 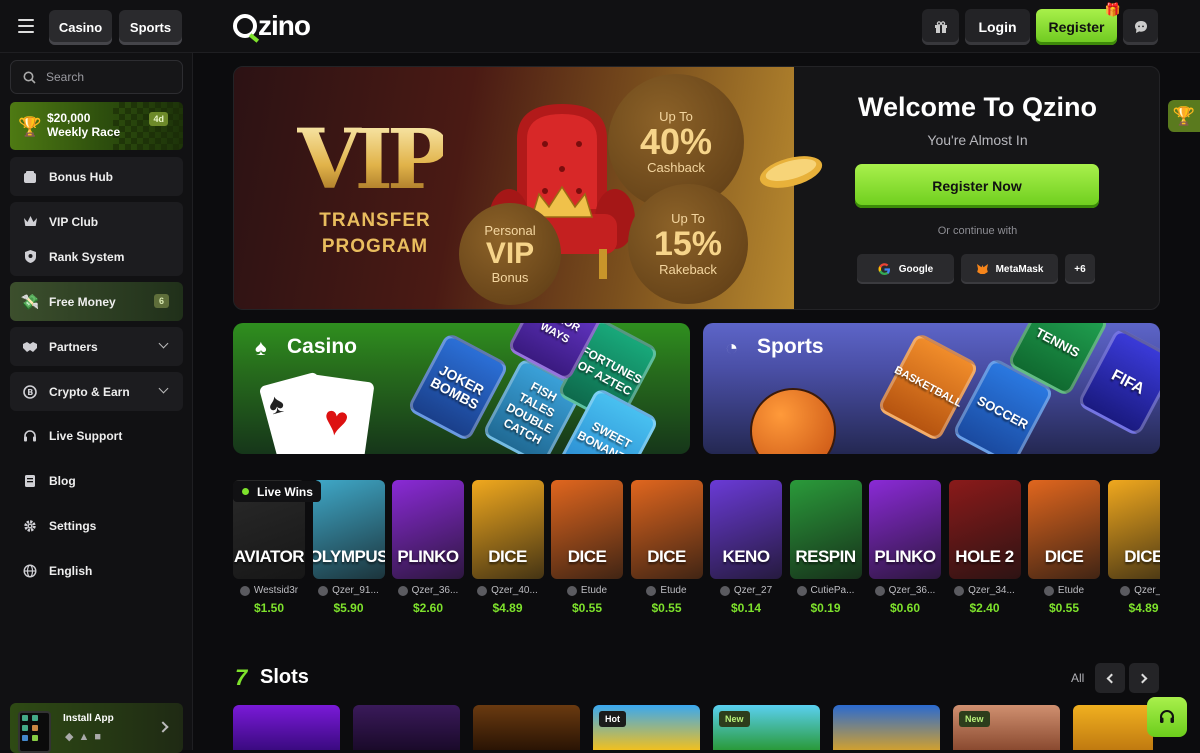 What do you see at coordinates (148, 126) in the screenshot?
I see `checkered-pattern` at bounding box center [148, 126].